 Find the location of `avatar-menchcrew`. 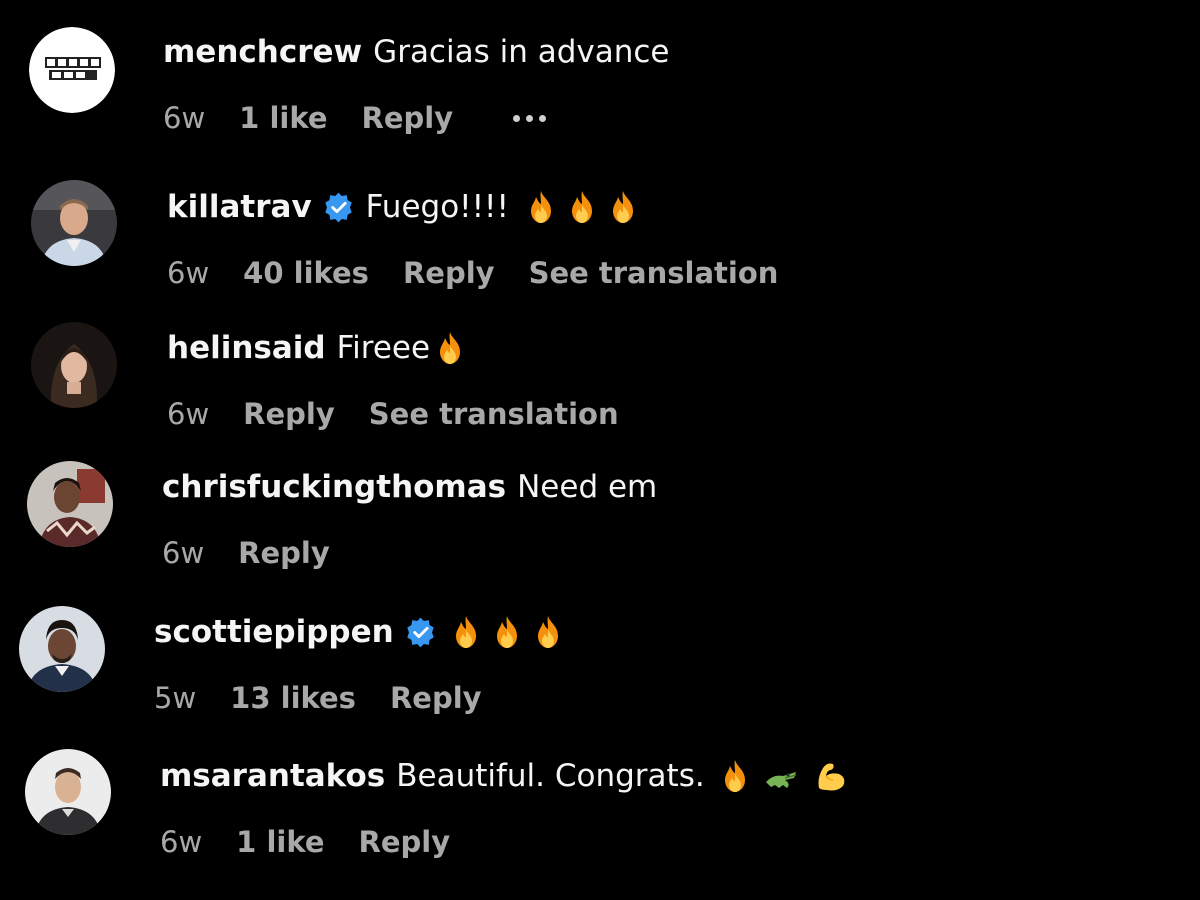

avatar-menchcrew is located at coordinates (72, 70).